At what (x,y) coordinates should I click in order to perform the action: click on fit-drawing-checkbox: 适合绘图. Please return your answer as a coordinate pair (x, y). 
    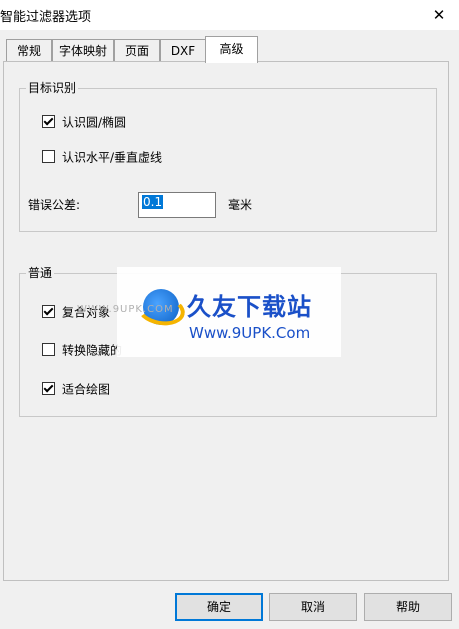
    Looking at the image, I should click on (76, 389).